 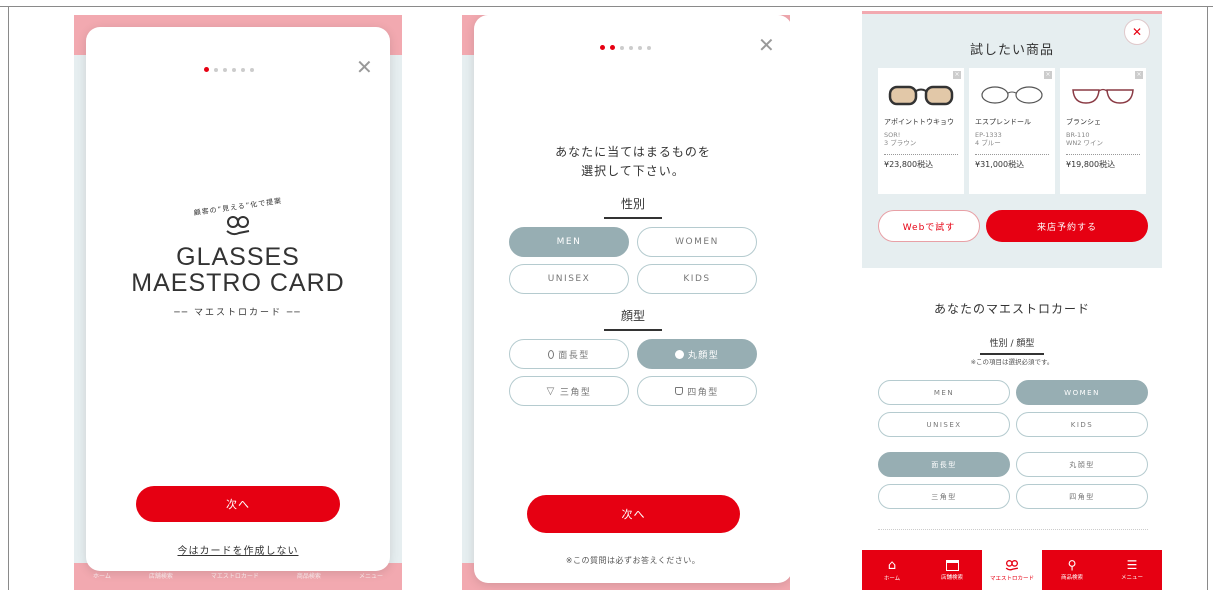 I want to click on frame-right-line, so click(x=1207, y=298).